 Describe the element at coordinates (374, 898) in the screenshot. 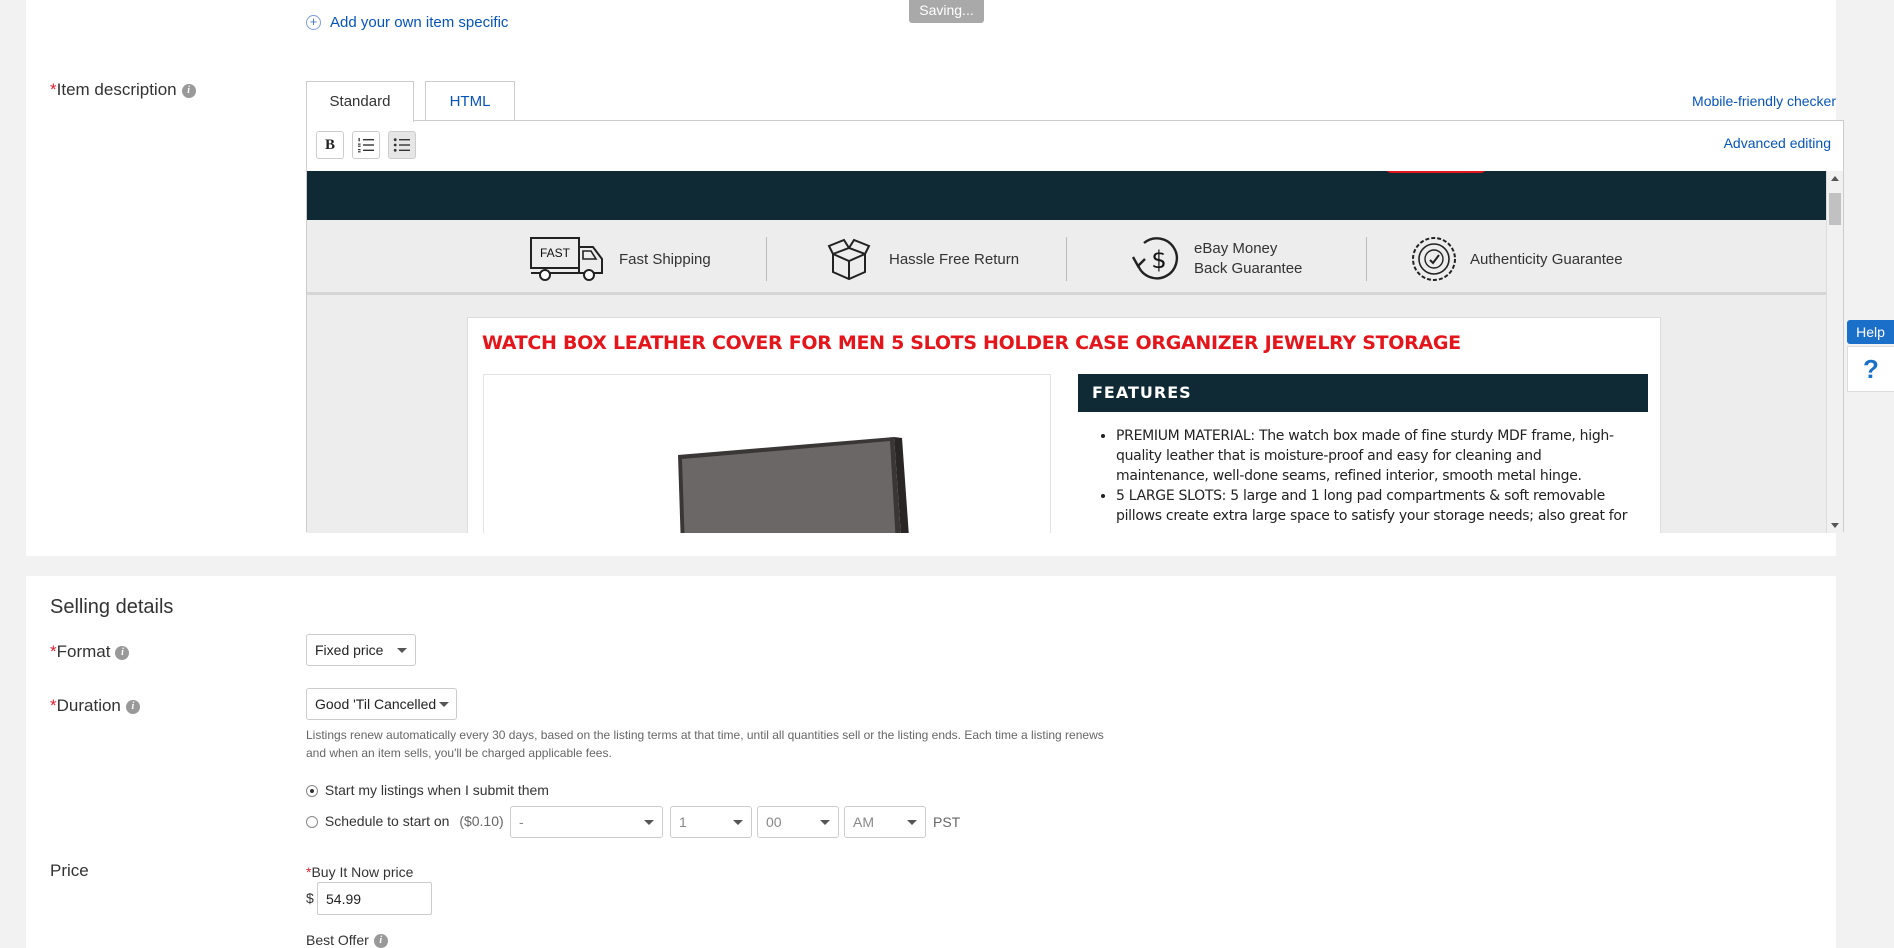

I see `buy-it-now-price-input` at that location.